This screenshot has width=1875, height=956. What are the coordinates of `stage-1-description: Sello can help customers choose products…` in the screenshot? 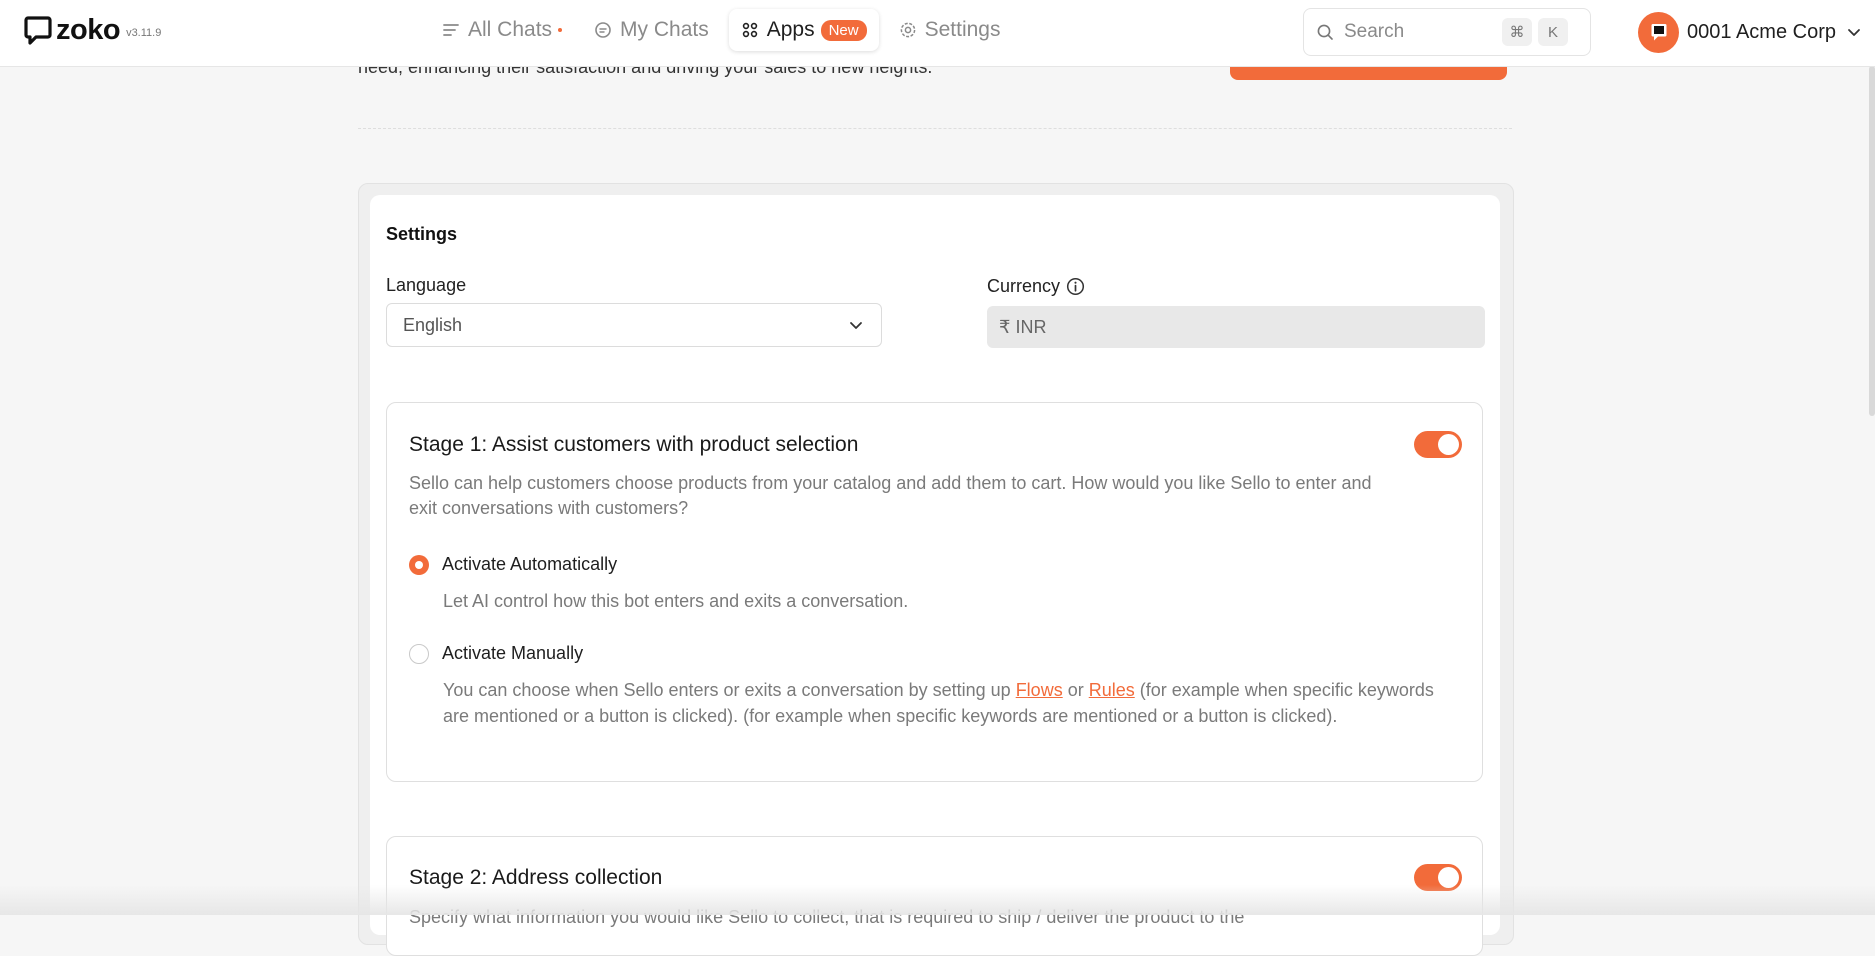 It's located at (890, 495).